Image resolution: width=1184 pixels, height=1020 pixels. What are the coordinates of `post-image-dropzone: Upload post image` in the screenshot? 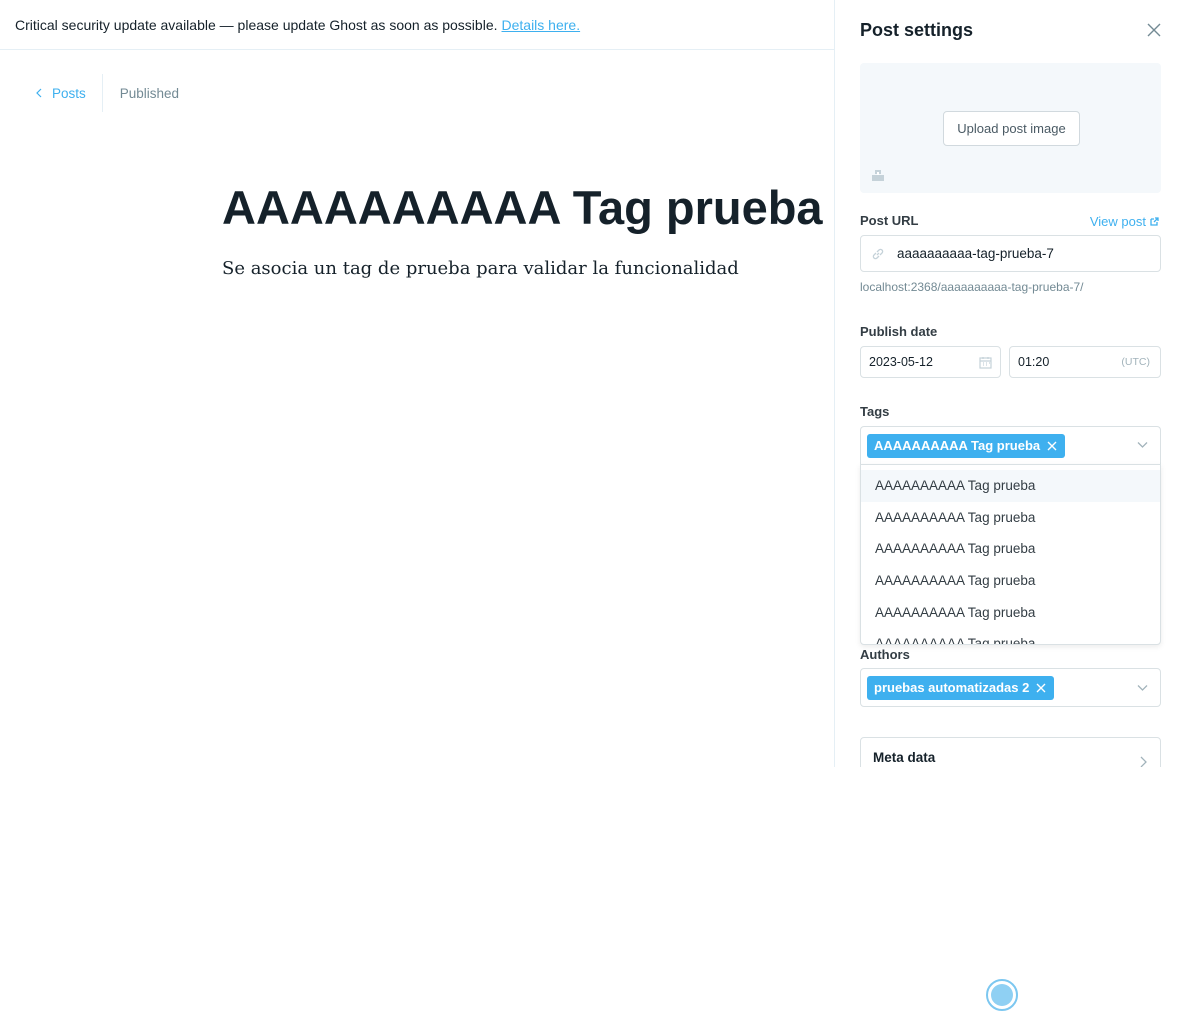 It's located at (1010, 128).